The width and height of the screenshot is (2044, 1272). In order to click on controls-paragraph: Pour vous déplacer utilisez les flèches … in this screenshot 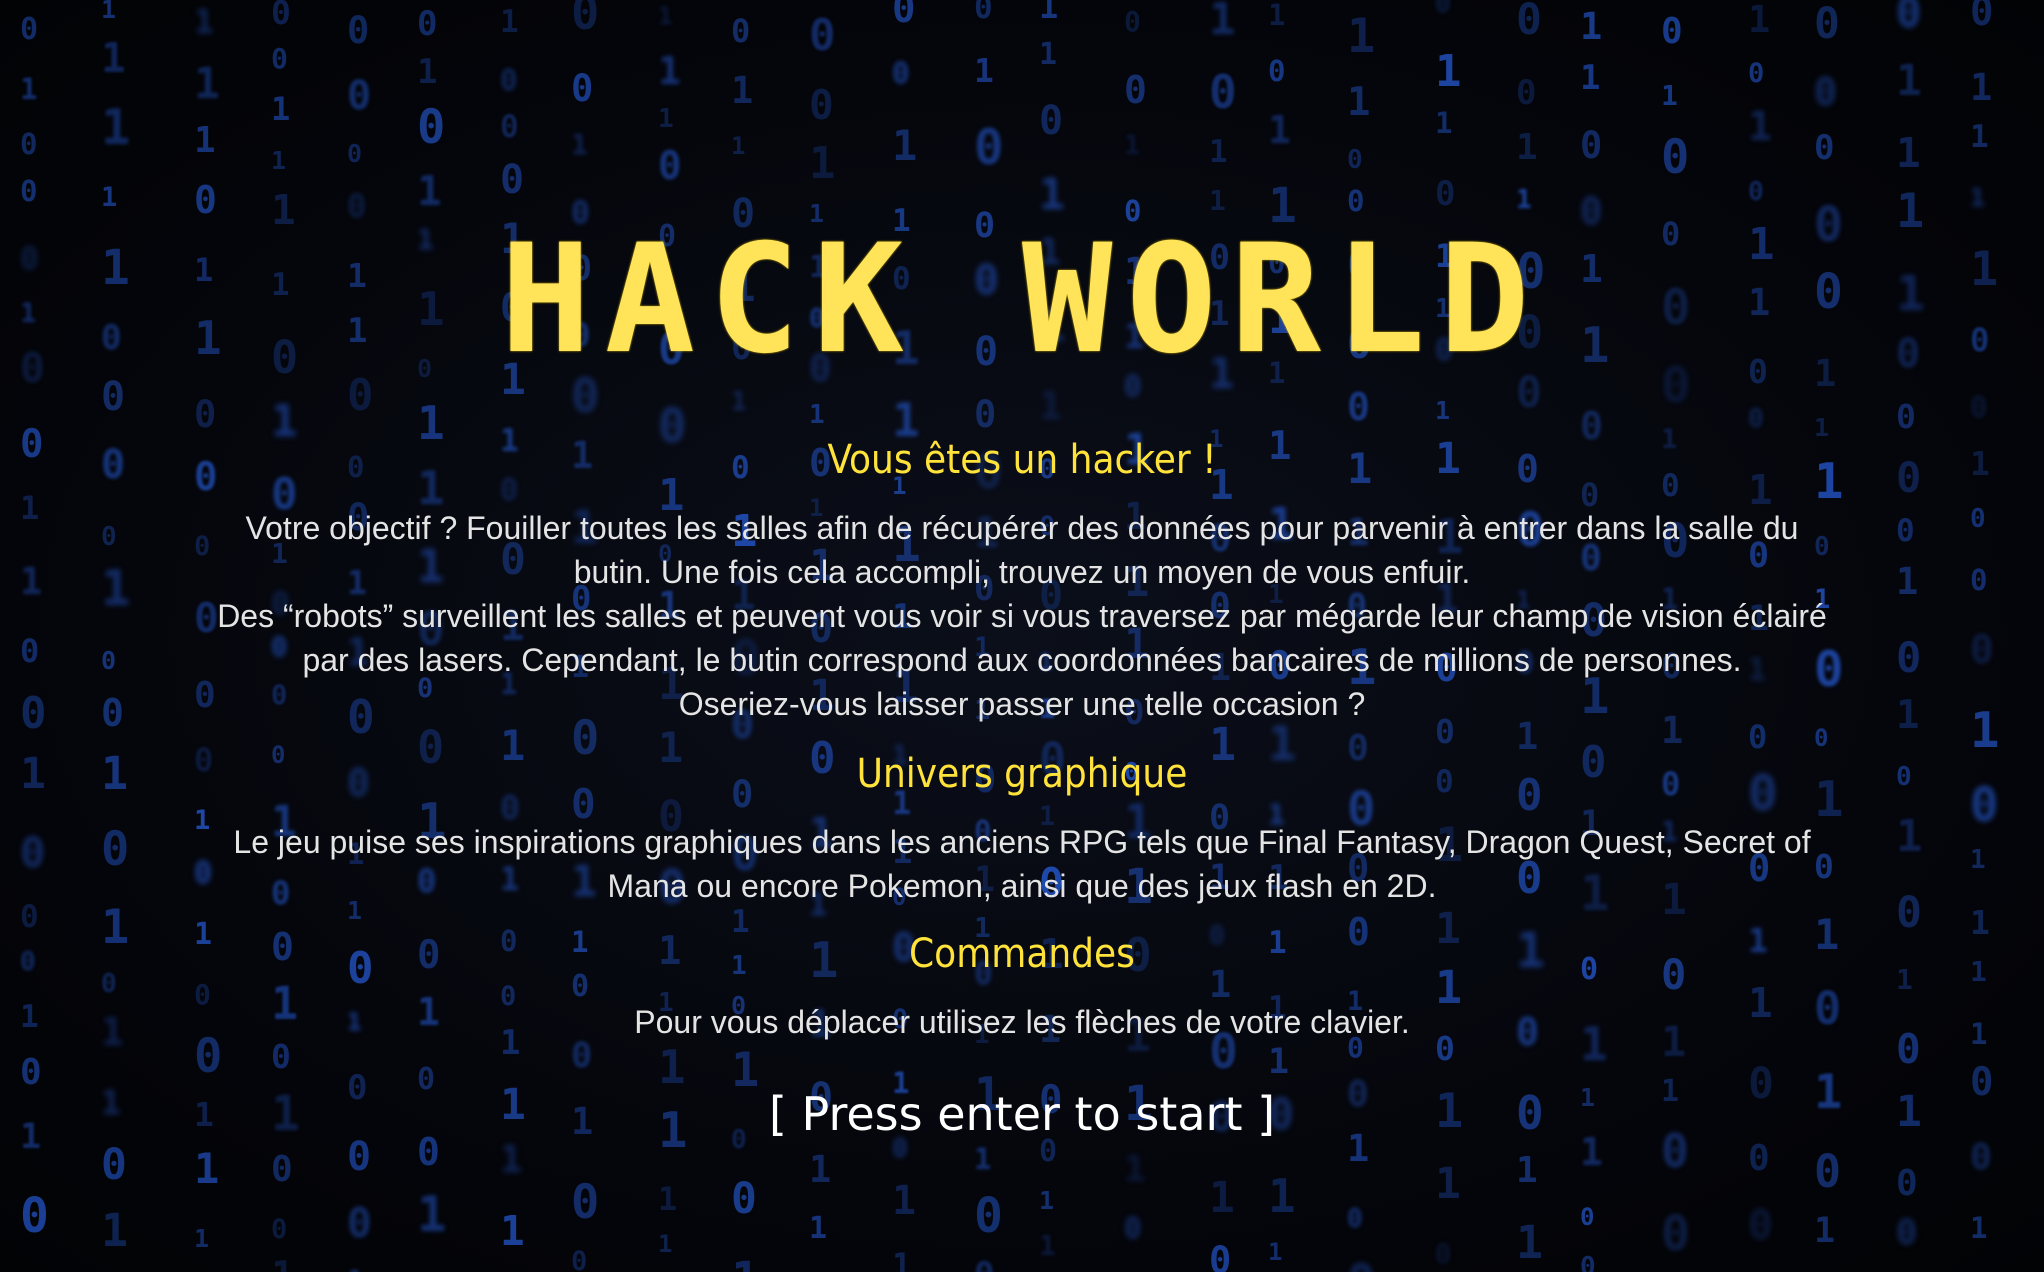, I will do `click(1022, 1022)`.